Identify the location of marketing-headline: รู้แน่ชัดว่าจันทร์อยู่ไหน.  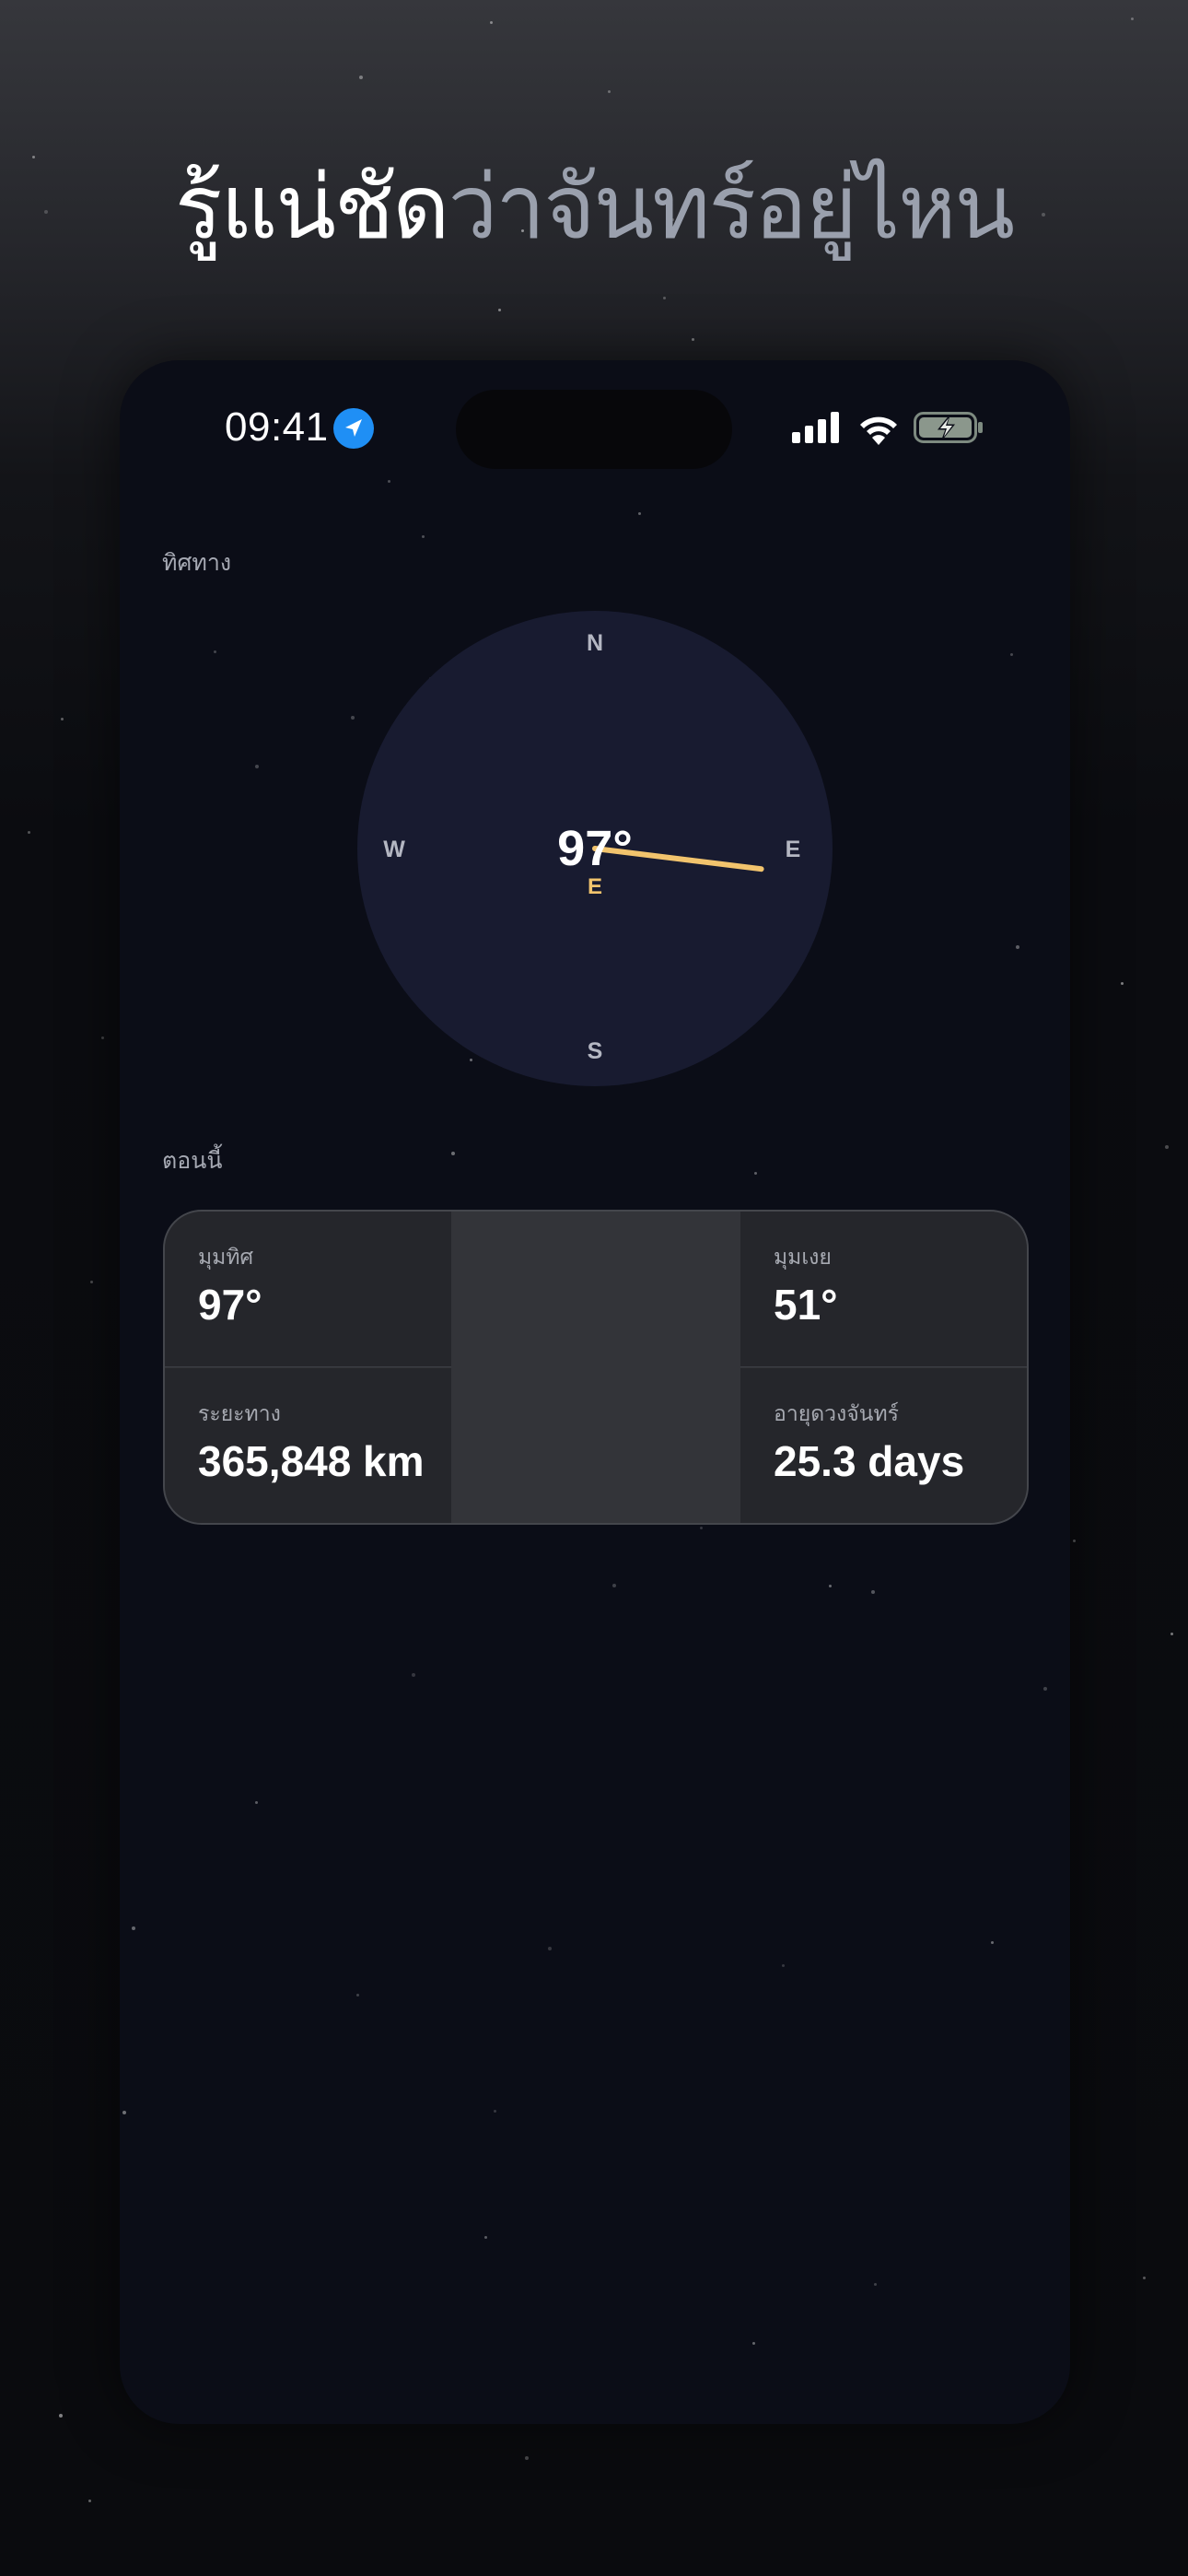
(594, 207).